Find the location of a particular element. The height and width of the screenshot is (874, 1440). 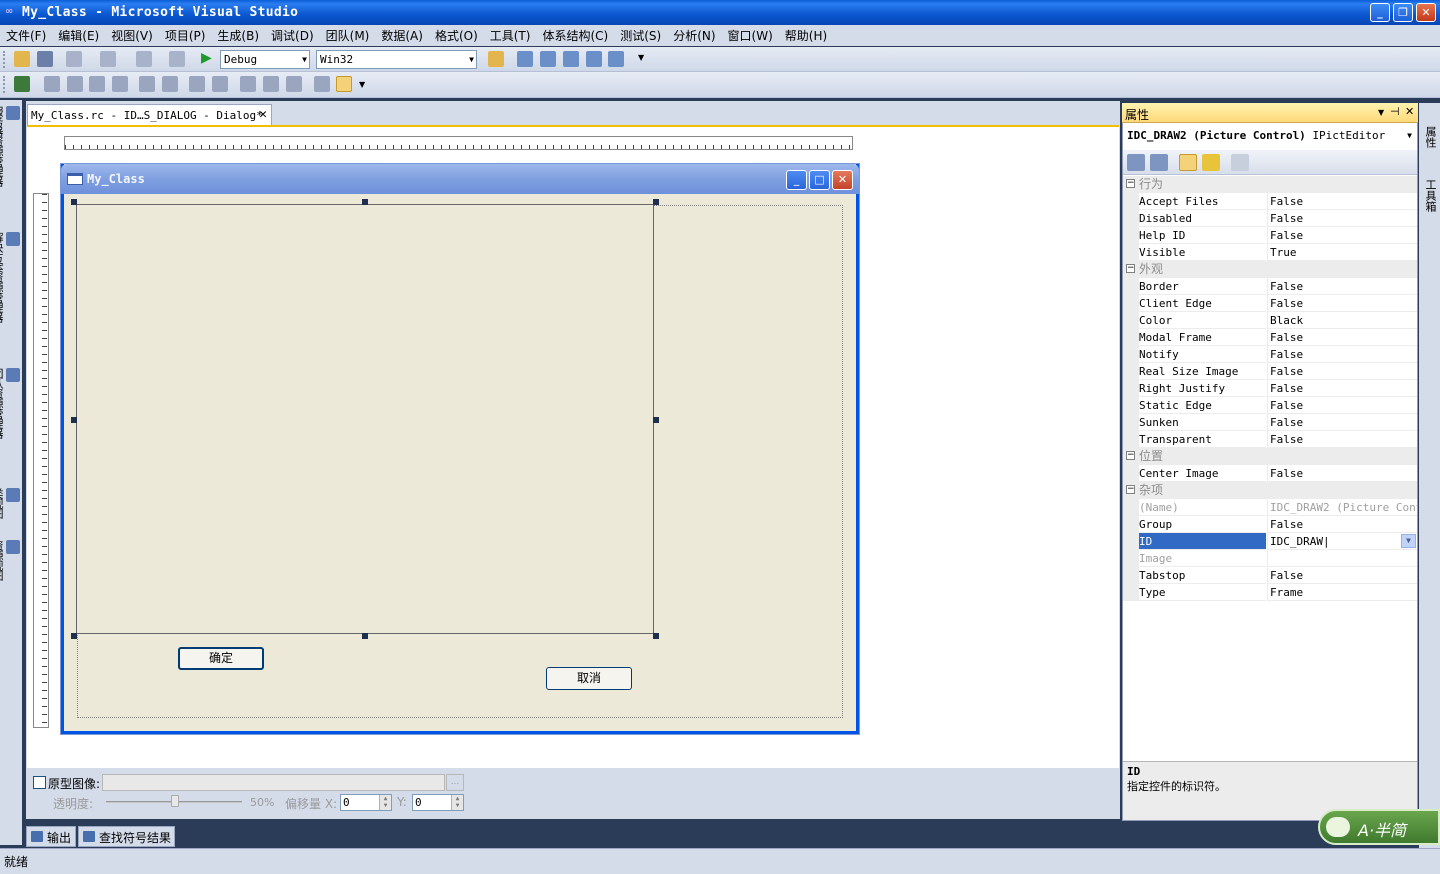

ime-indicator: A·半简 is located at coordinates (1379, 827).